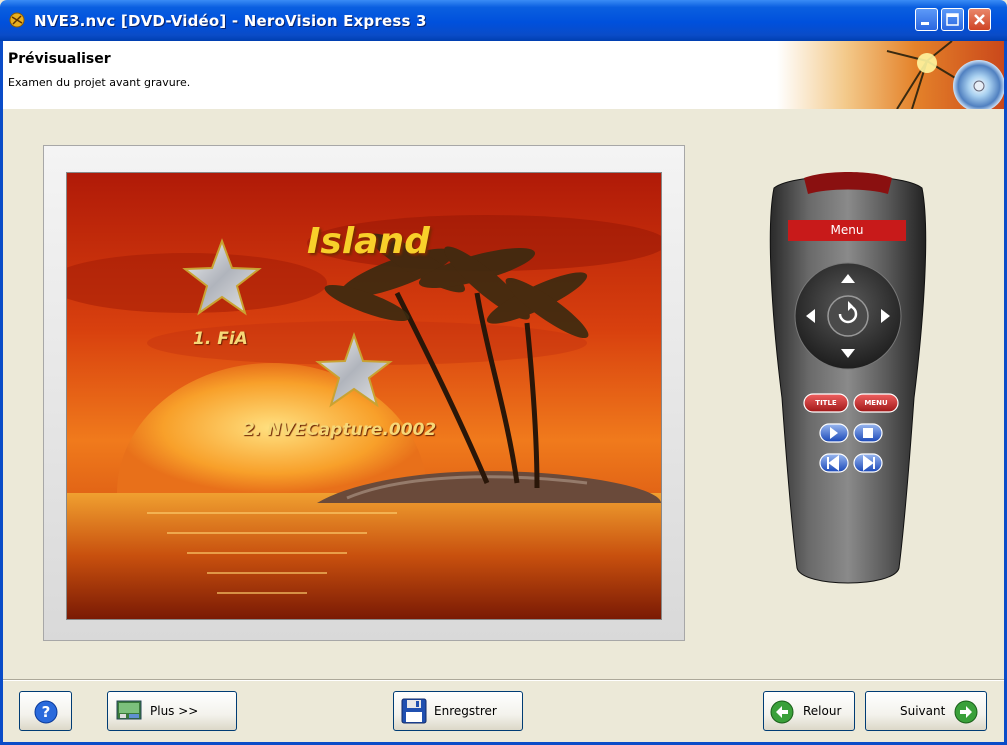 This screenshot has width=1007, height=745. I want to click on remote-prev-button, so click(834, 463).